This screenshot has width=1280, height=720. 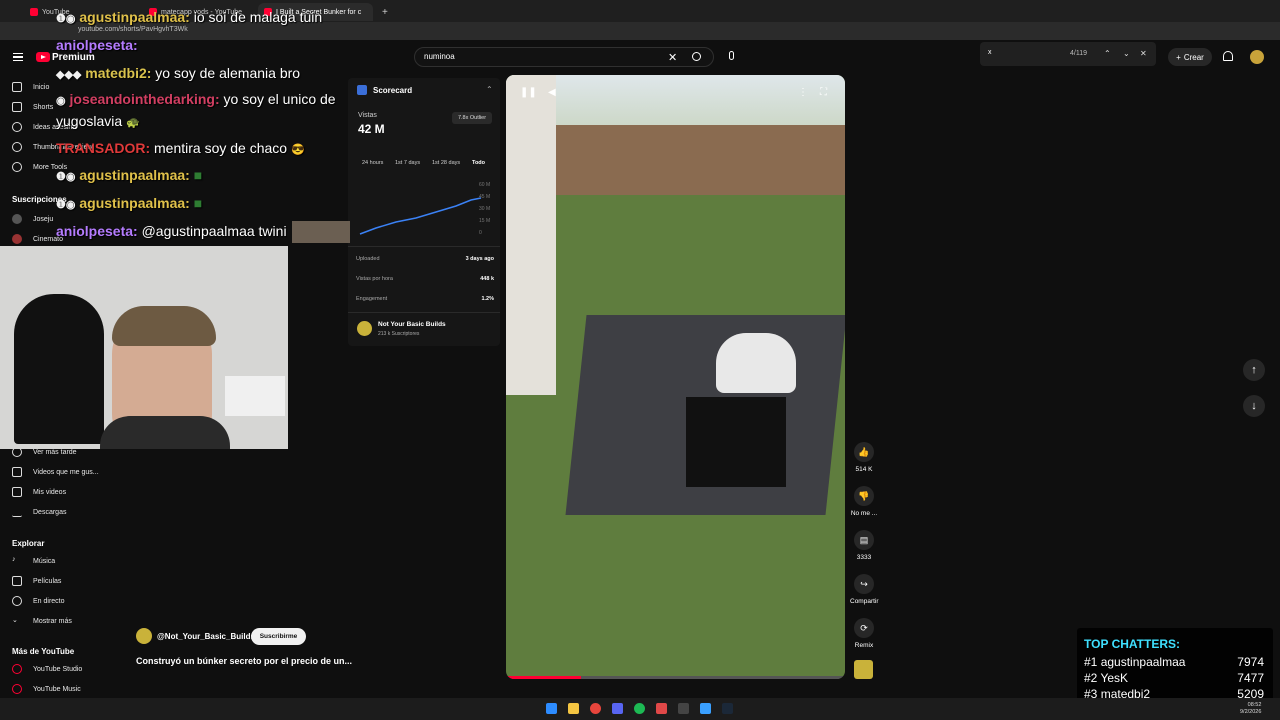 What do you see at coordinates (34, 12) in the screenshot?
I see `youtube-icon` at bounding box center [34, 12].